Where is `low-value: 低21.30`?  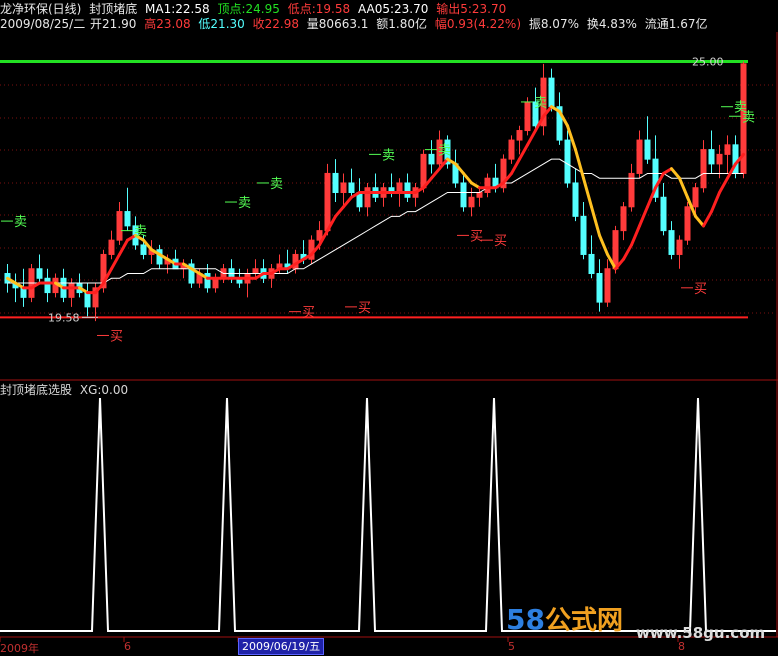 low-value: 低21.30 is located at coordinates (221, 24).